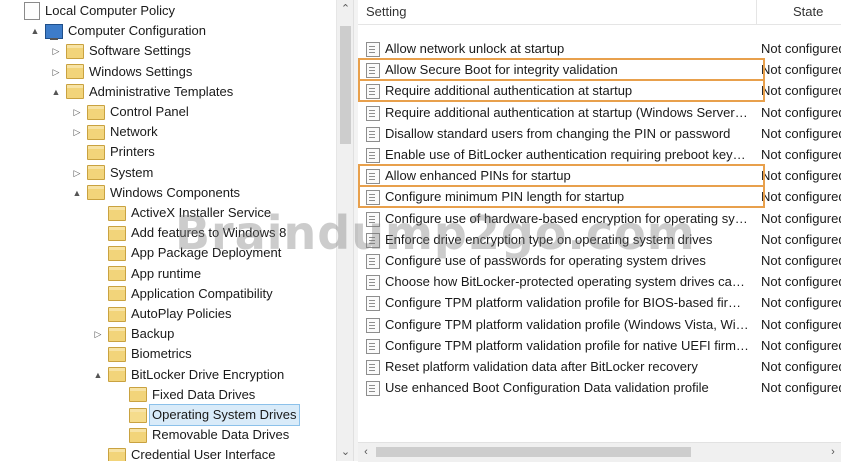 The height and width of the screenshot is (462, 841). I want to click on tree-node: ▷ Control Panel, so click(130, 112).